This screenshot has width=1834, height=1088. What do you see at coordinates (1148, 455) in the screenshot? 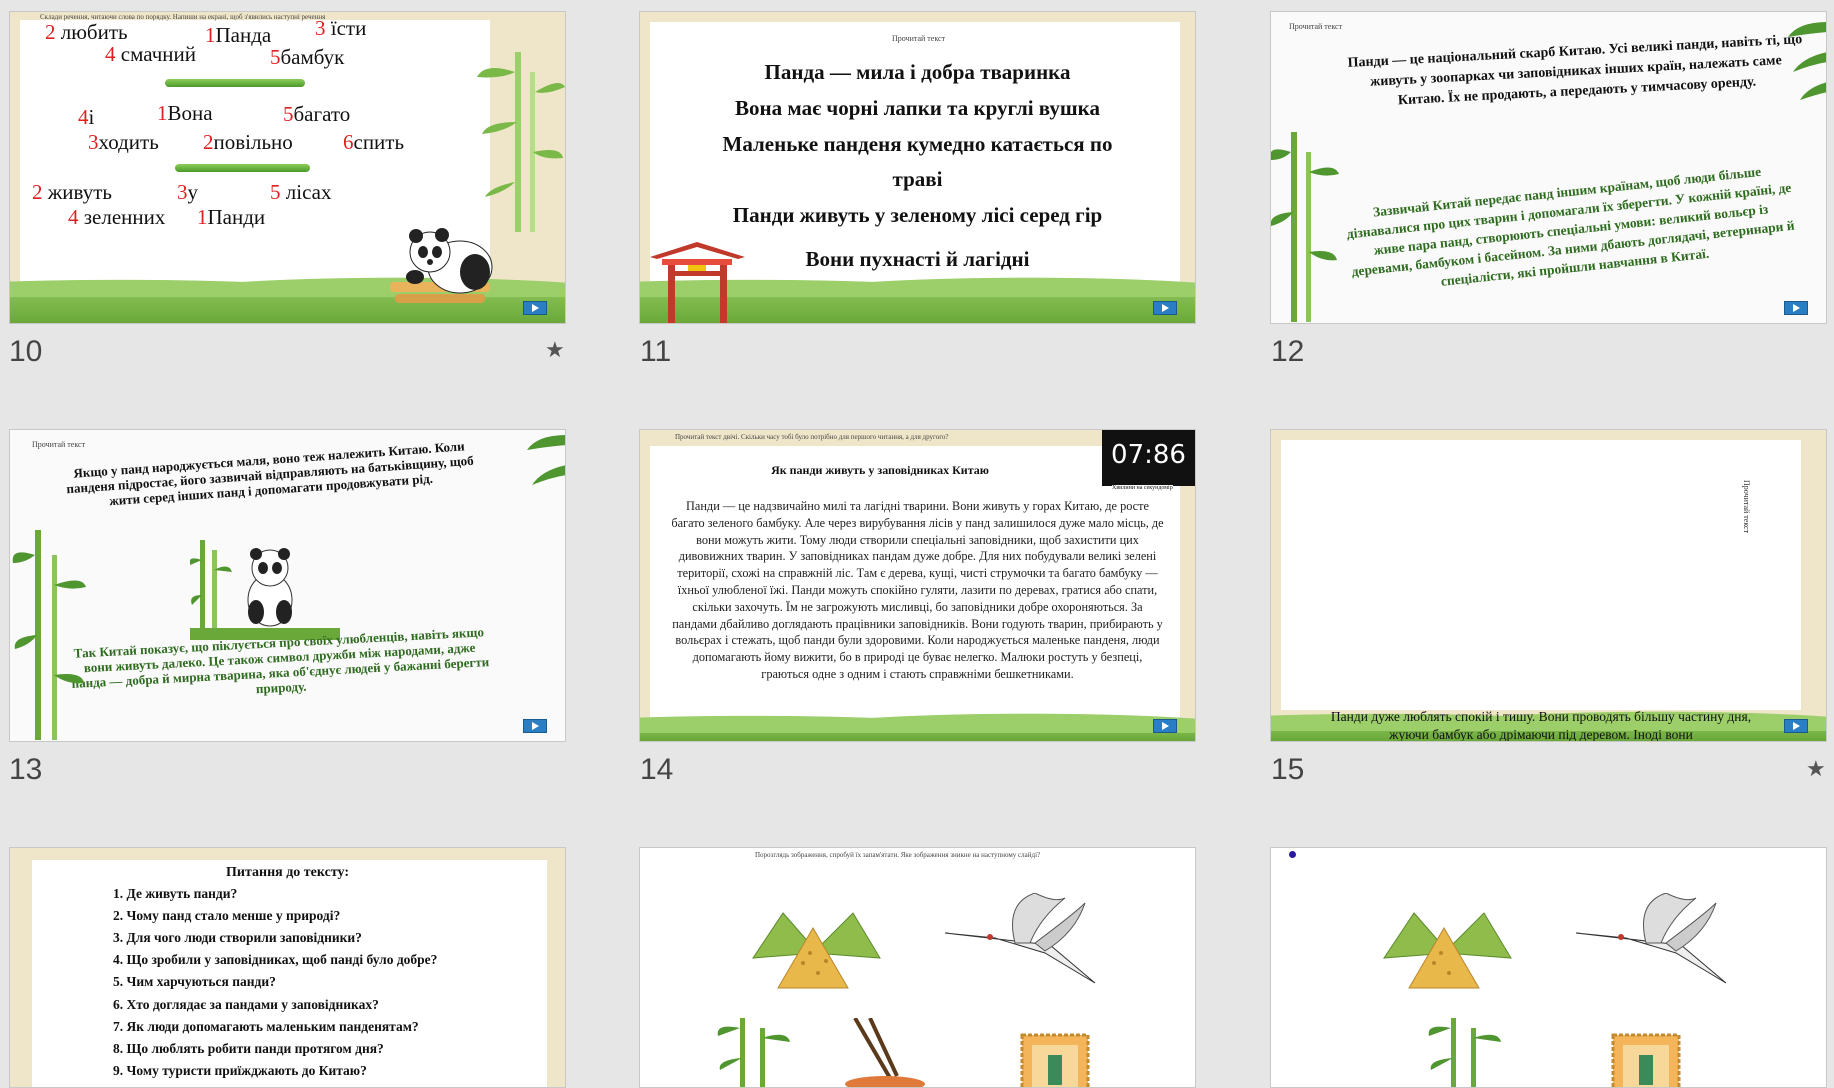
I see `timer-value: 07:86` at bounding box center [1148, 455].